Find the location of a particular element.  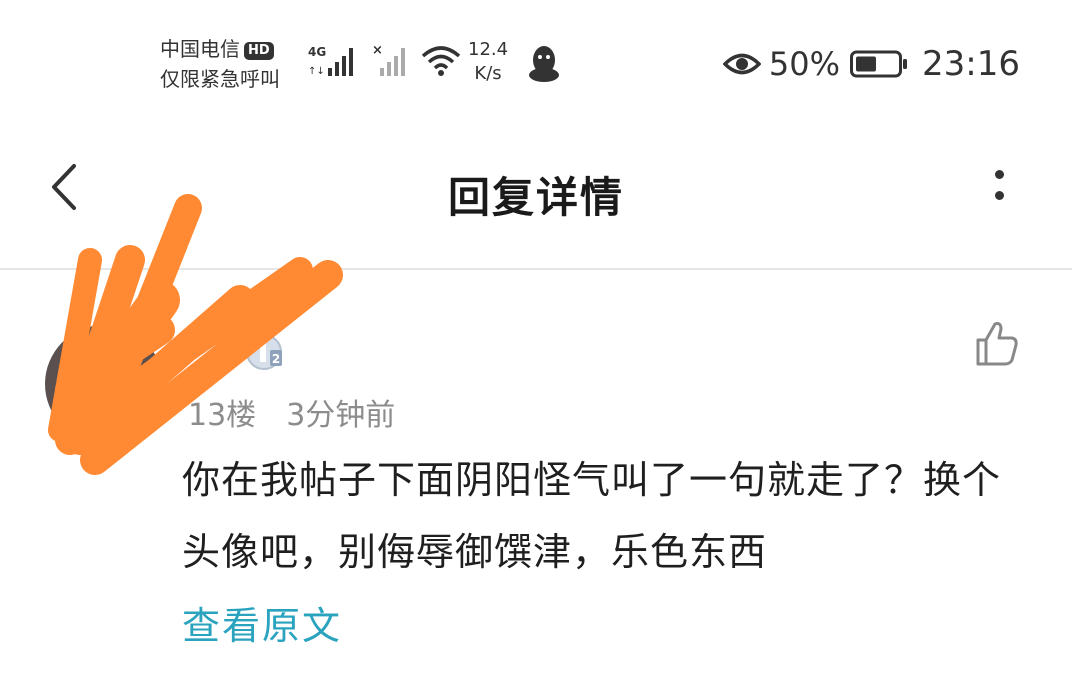

clock: 23:16 is located at coordinates (971, 64).